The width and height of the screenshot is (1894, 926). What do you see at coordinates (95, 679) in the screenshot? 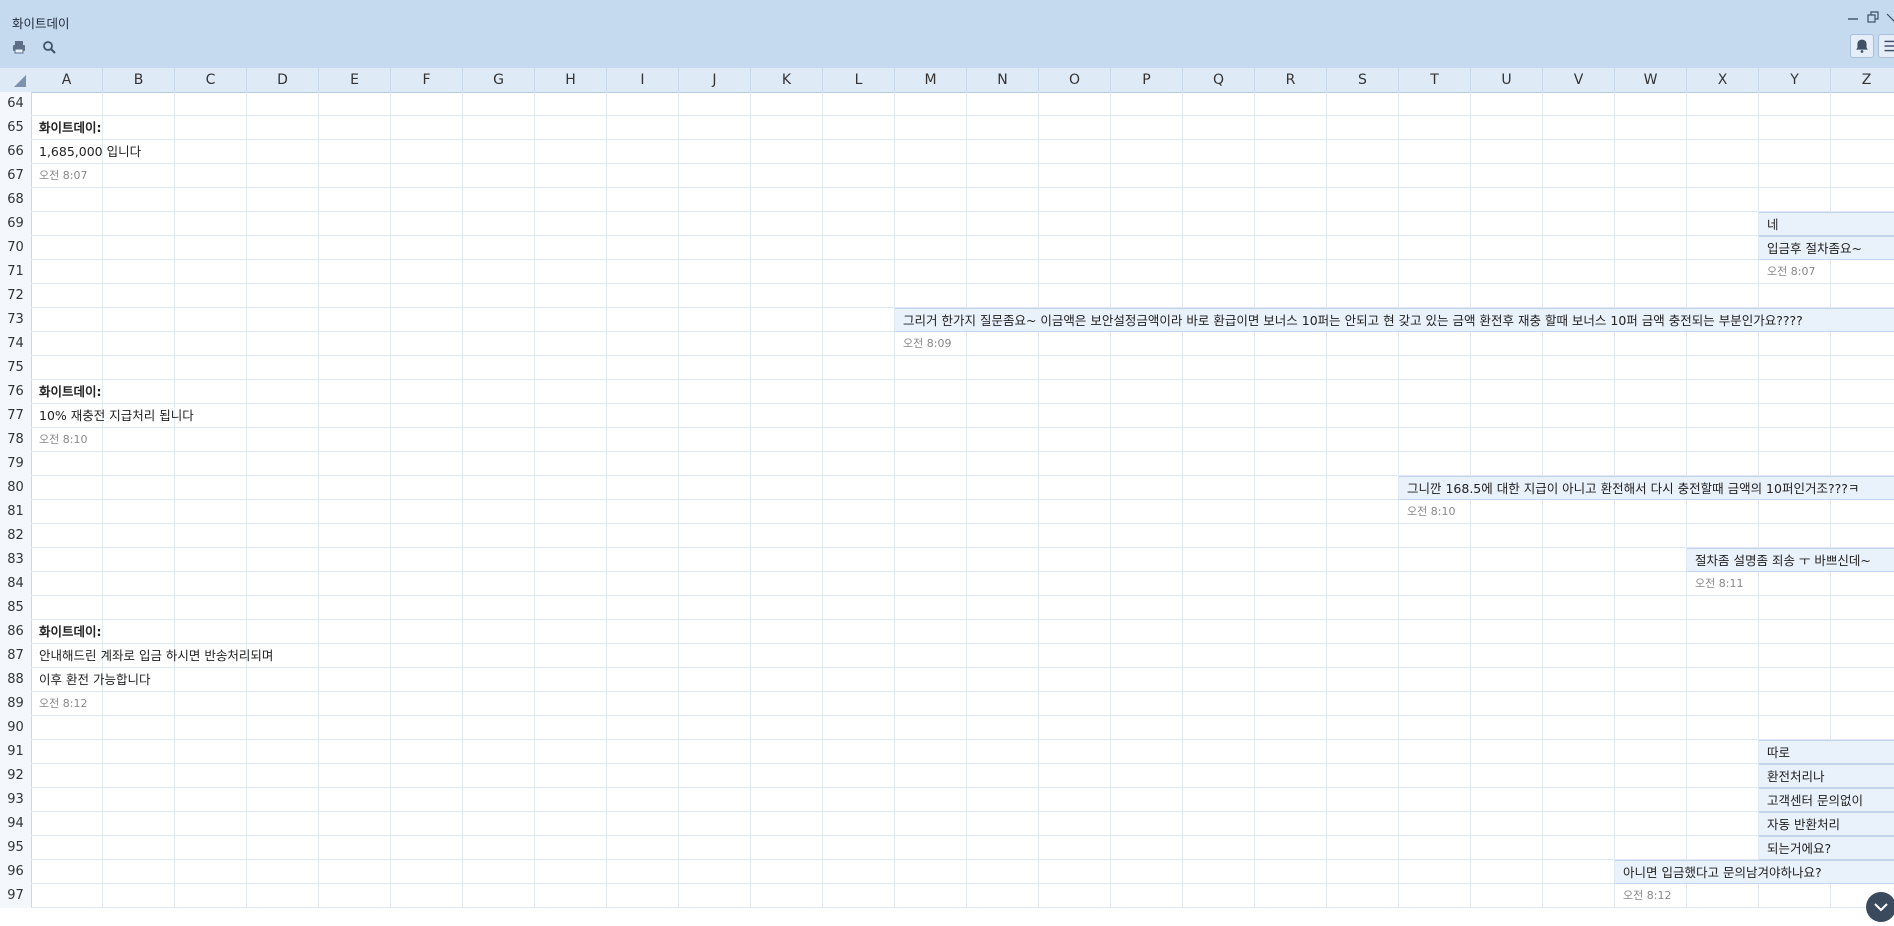
I see `message-text: 이후 환전 가능합니다` at bounding box center [95, 679].